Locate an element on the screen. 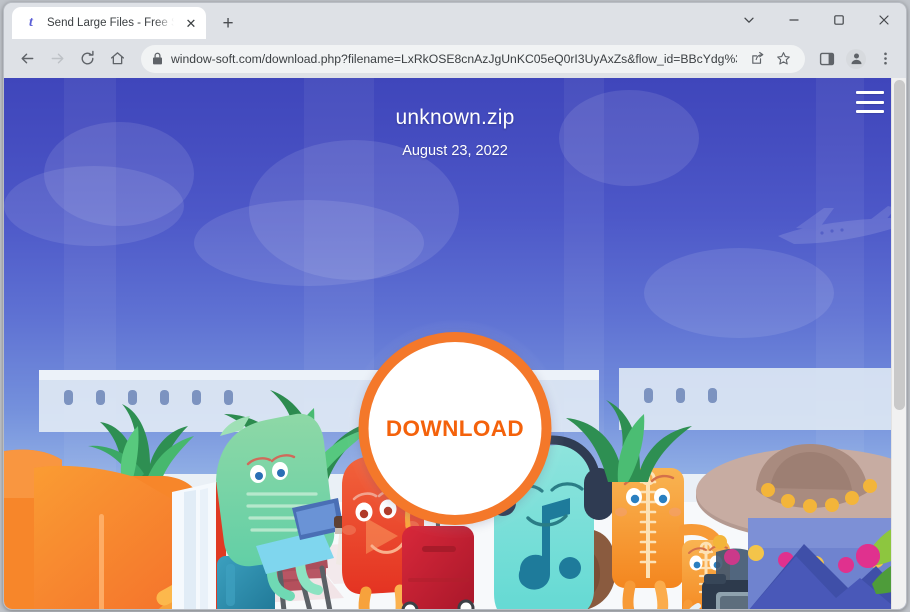  reload-icon is located at coordinates (87, 57).